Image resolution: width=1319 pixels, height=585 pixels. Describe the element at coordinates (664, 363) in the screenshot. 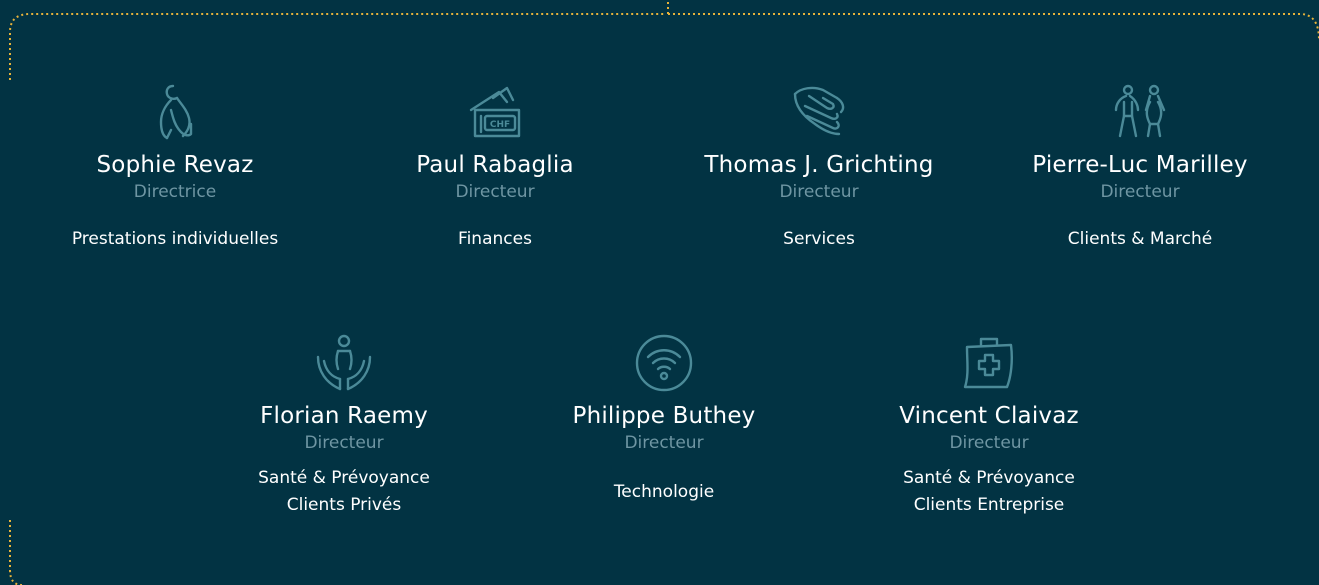

I see `wifi-icon` at that location.